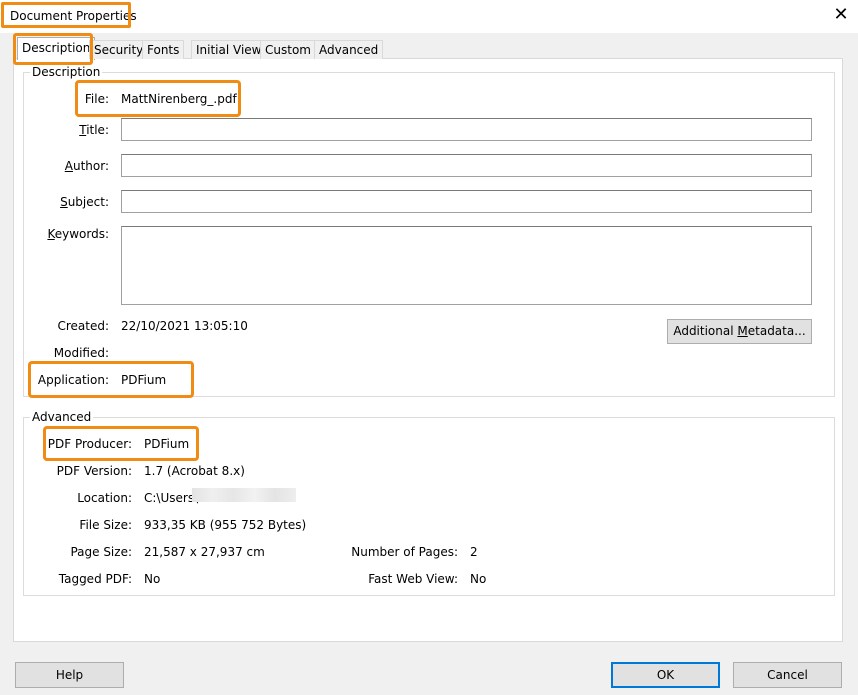 This screenshot has height=695, width=858. I want to click on title-field, so click(466, 129).